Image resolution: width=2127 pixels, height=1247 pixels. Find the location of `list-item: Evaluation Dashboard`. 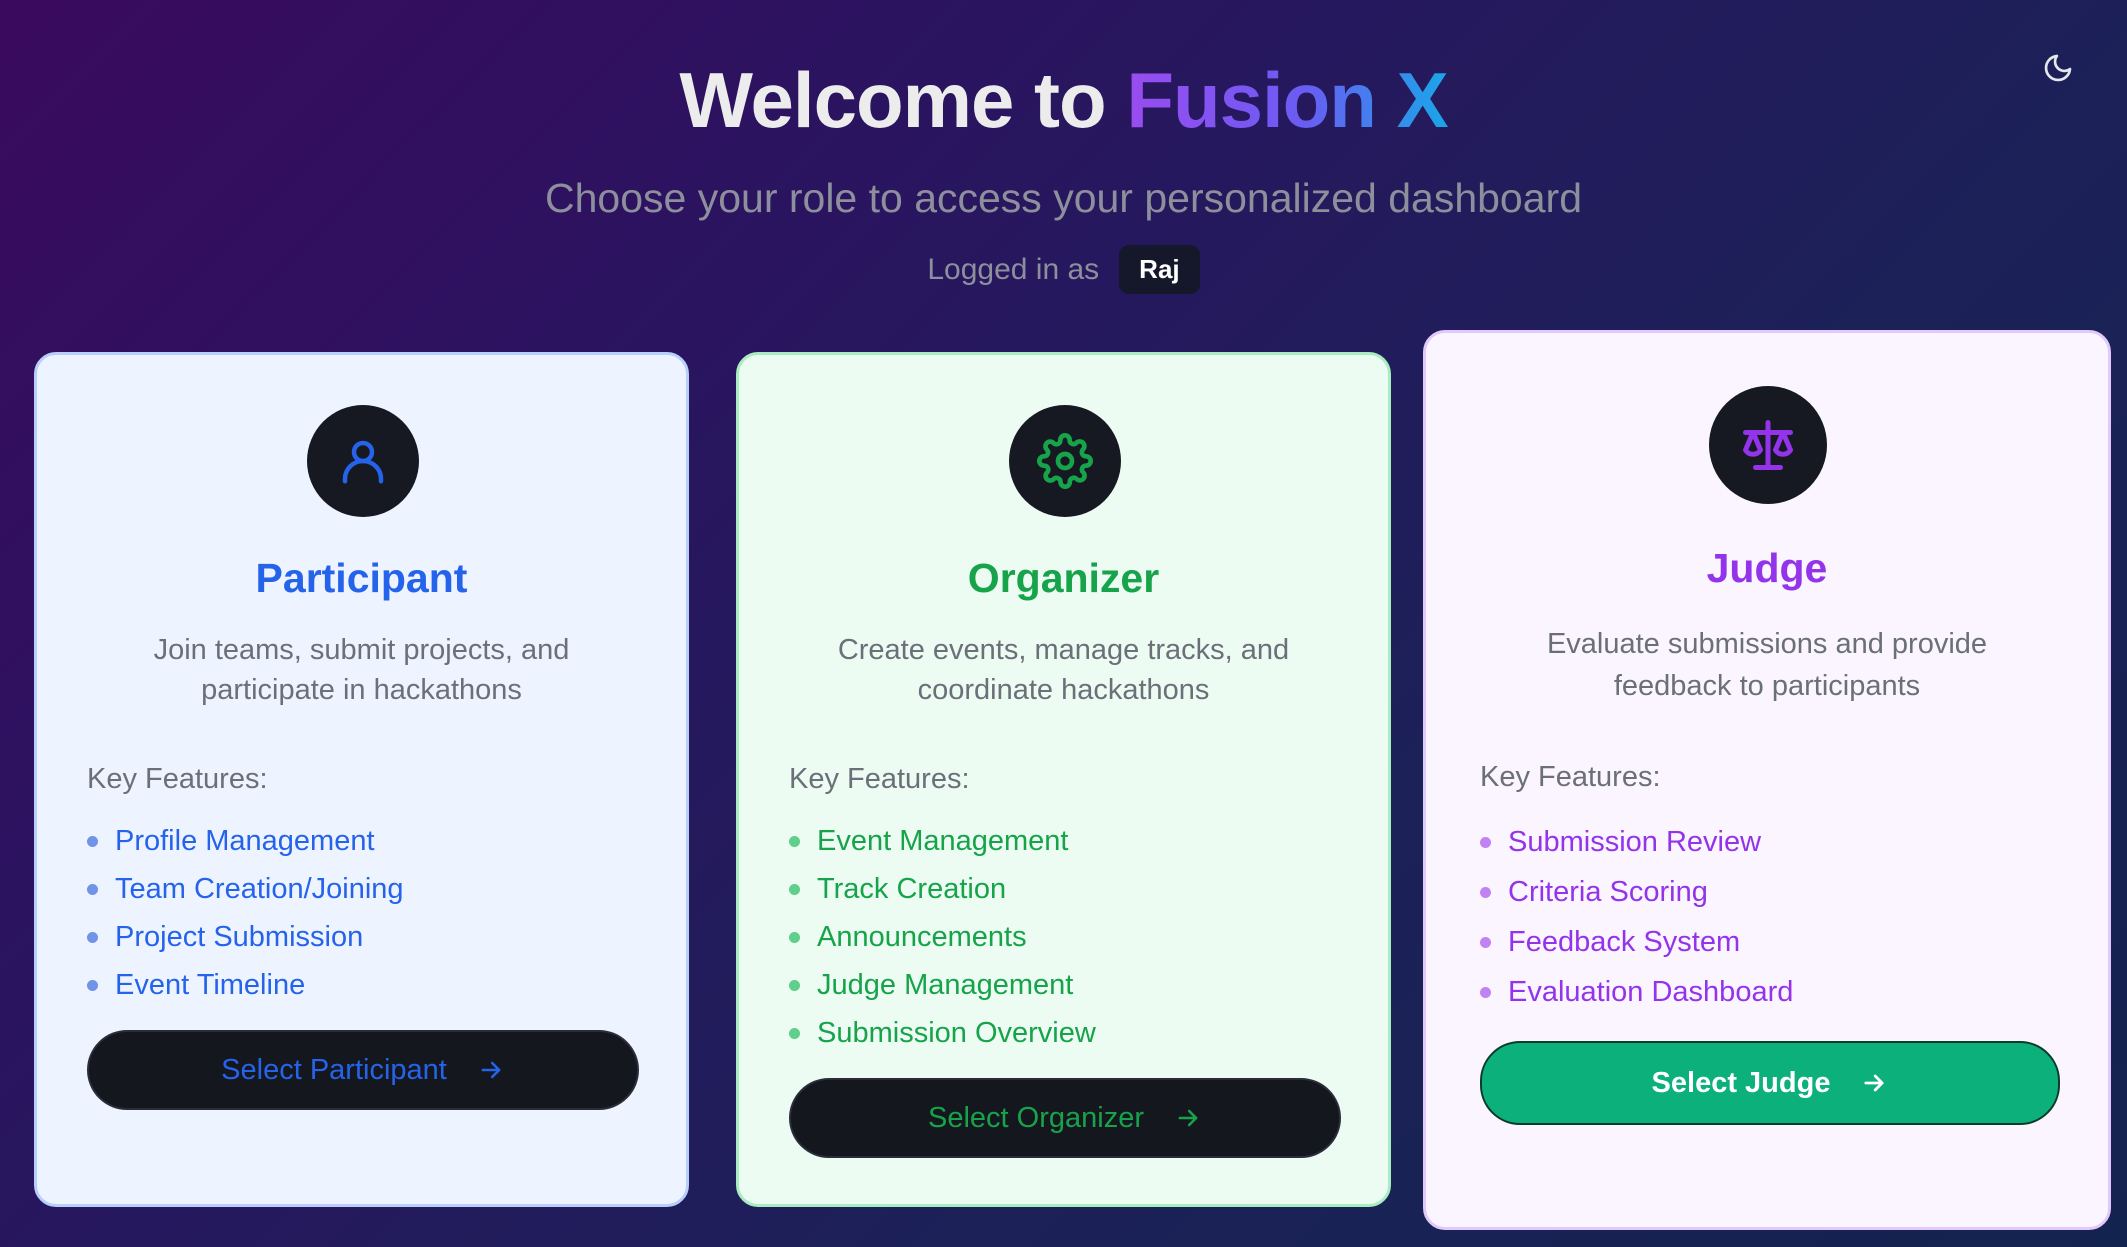

list-item: Evaluation Dashboard is located at coordinates (1636, 992).